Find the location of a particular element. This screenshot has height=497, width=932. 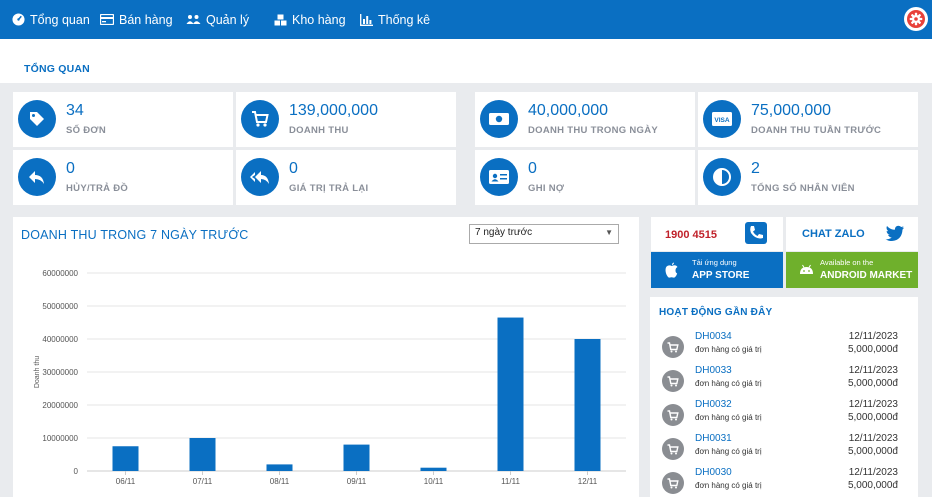

nav-label: Thống kê is located at coordinates (404, 19).